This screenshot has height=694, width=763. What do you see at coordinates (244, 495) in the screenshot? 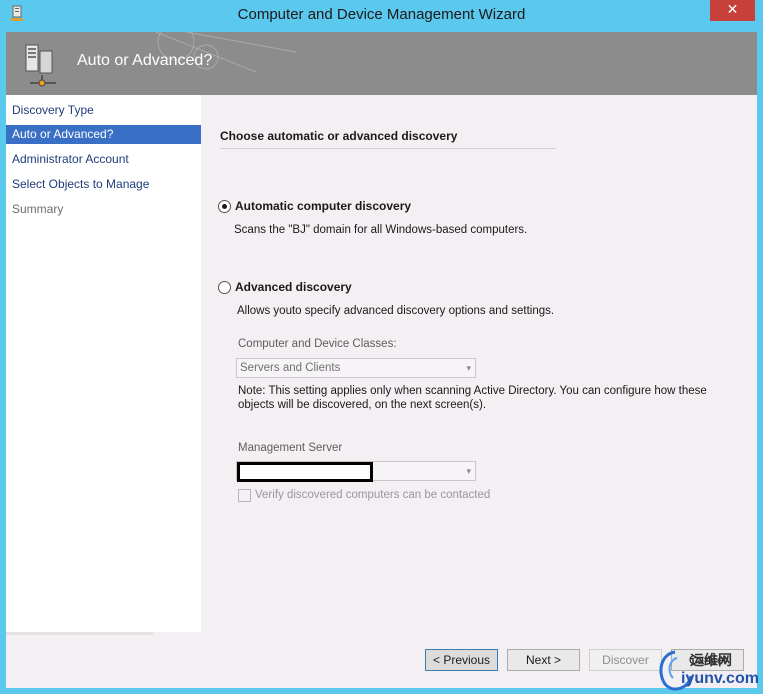
I see `verify-computers-checkbox` at bounding box center [244, 495].